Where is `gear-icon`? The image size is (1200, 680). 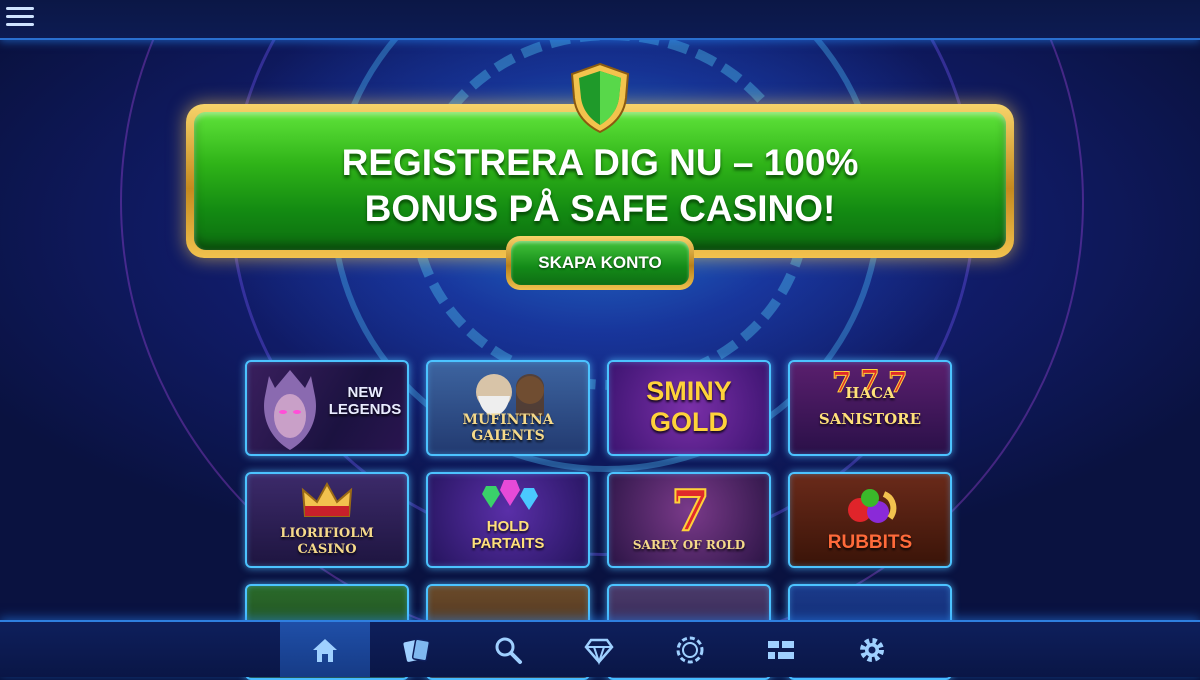 gear-icon is located at coordinates (872, 649).